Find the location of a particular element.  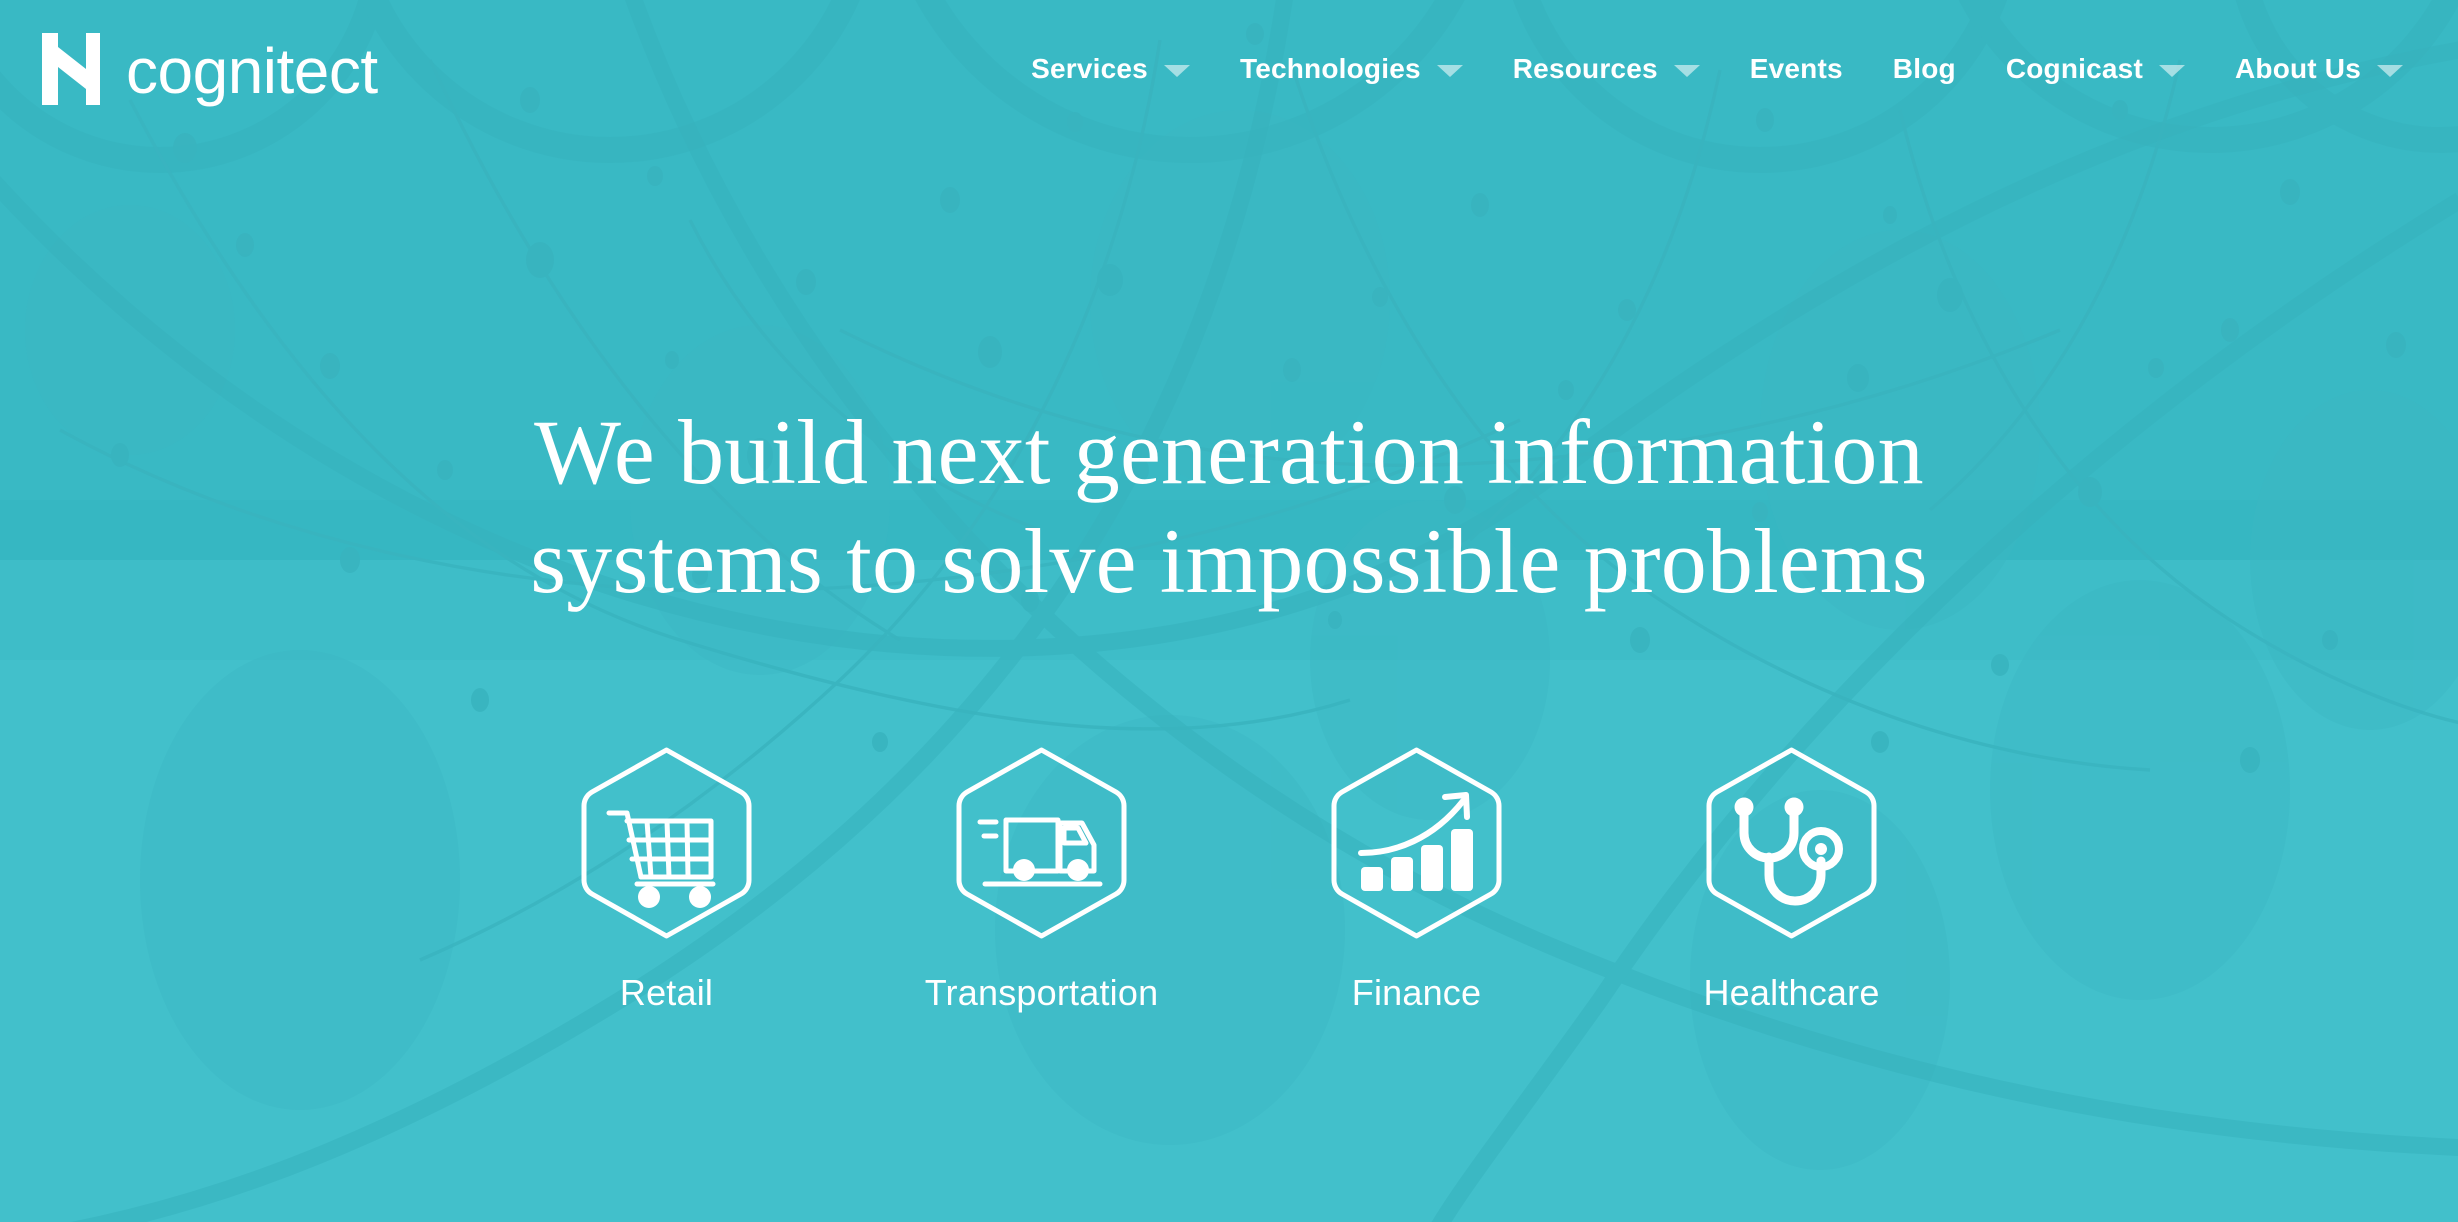

nav-item-technologies: Technologies is located at coordinates (1351, 69).